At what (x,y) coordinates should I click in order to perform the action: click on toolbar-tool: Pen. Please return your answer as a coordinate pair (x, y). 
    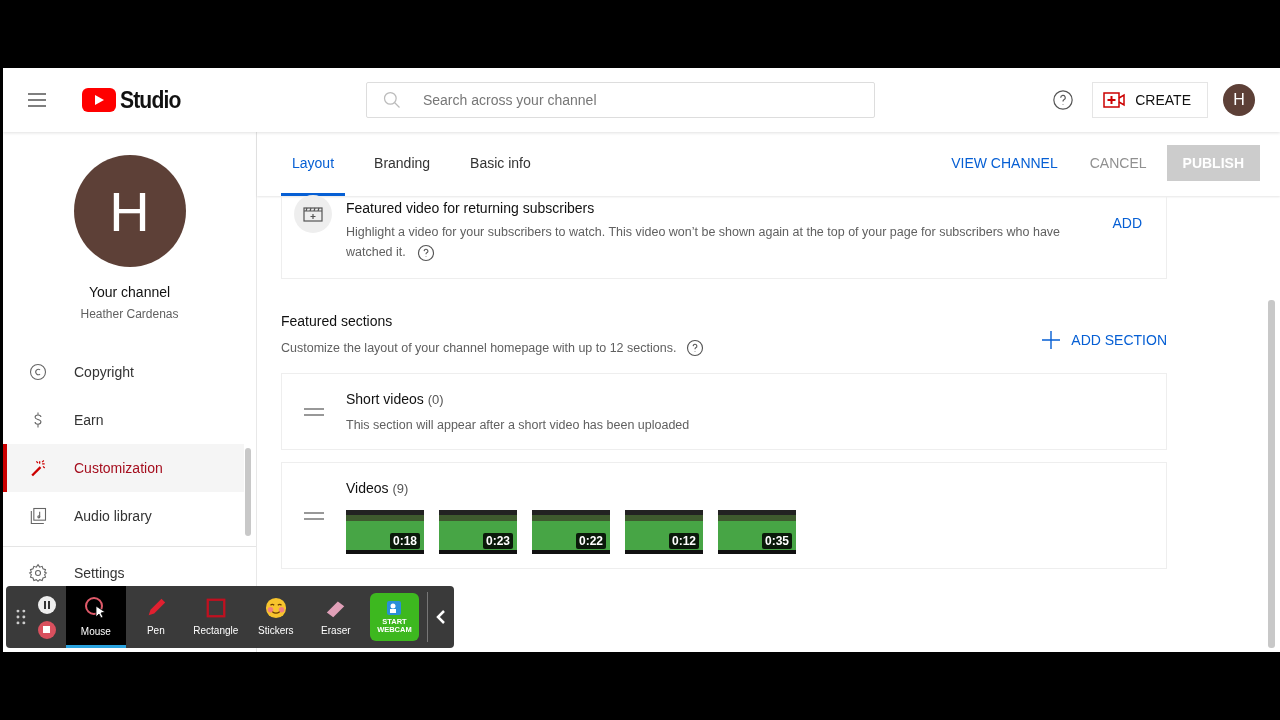
    Looking at the image, I should click on (155, 617).